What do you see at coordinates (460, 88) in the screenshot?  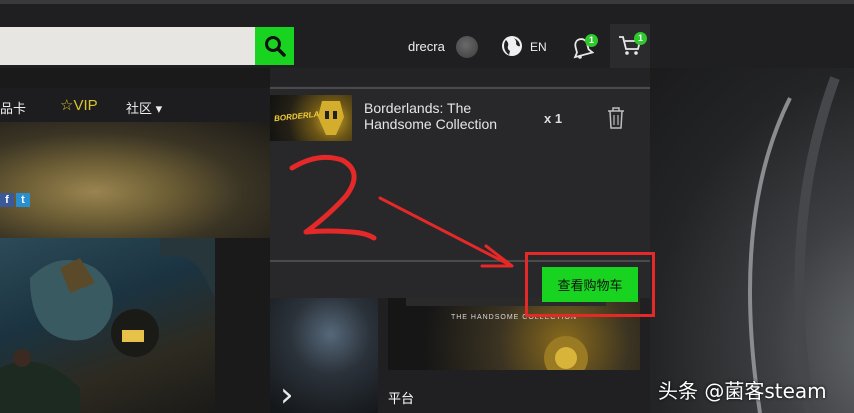 I see `divider` at bounding box center [460, 88].